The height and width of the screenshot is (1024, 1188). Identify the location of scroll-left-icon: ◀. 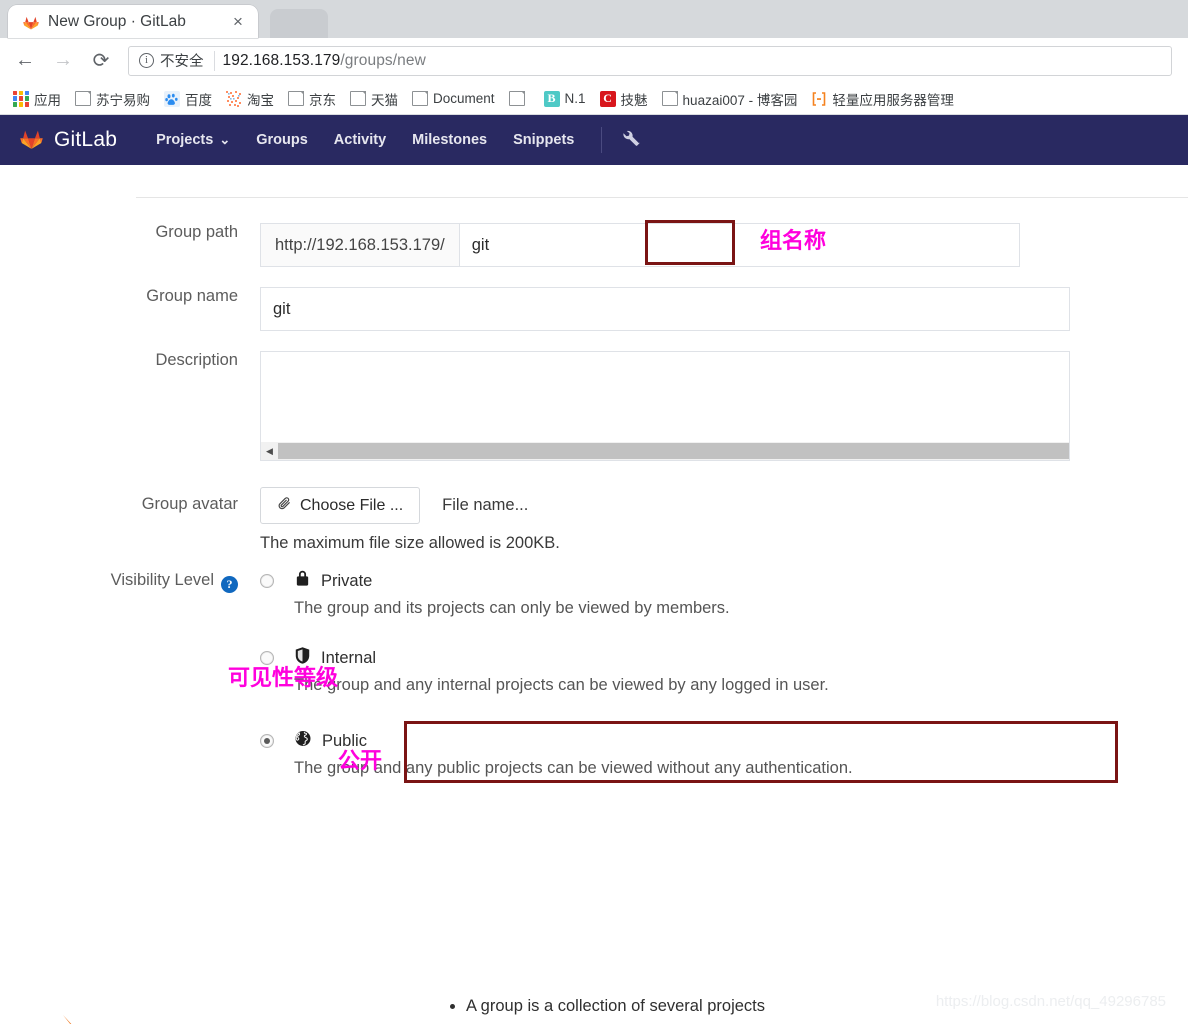
(269, 451).